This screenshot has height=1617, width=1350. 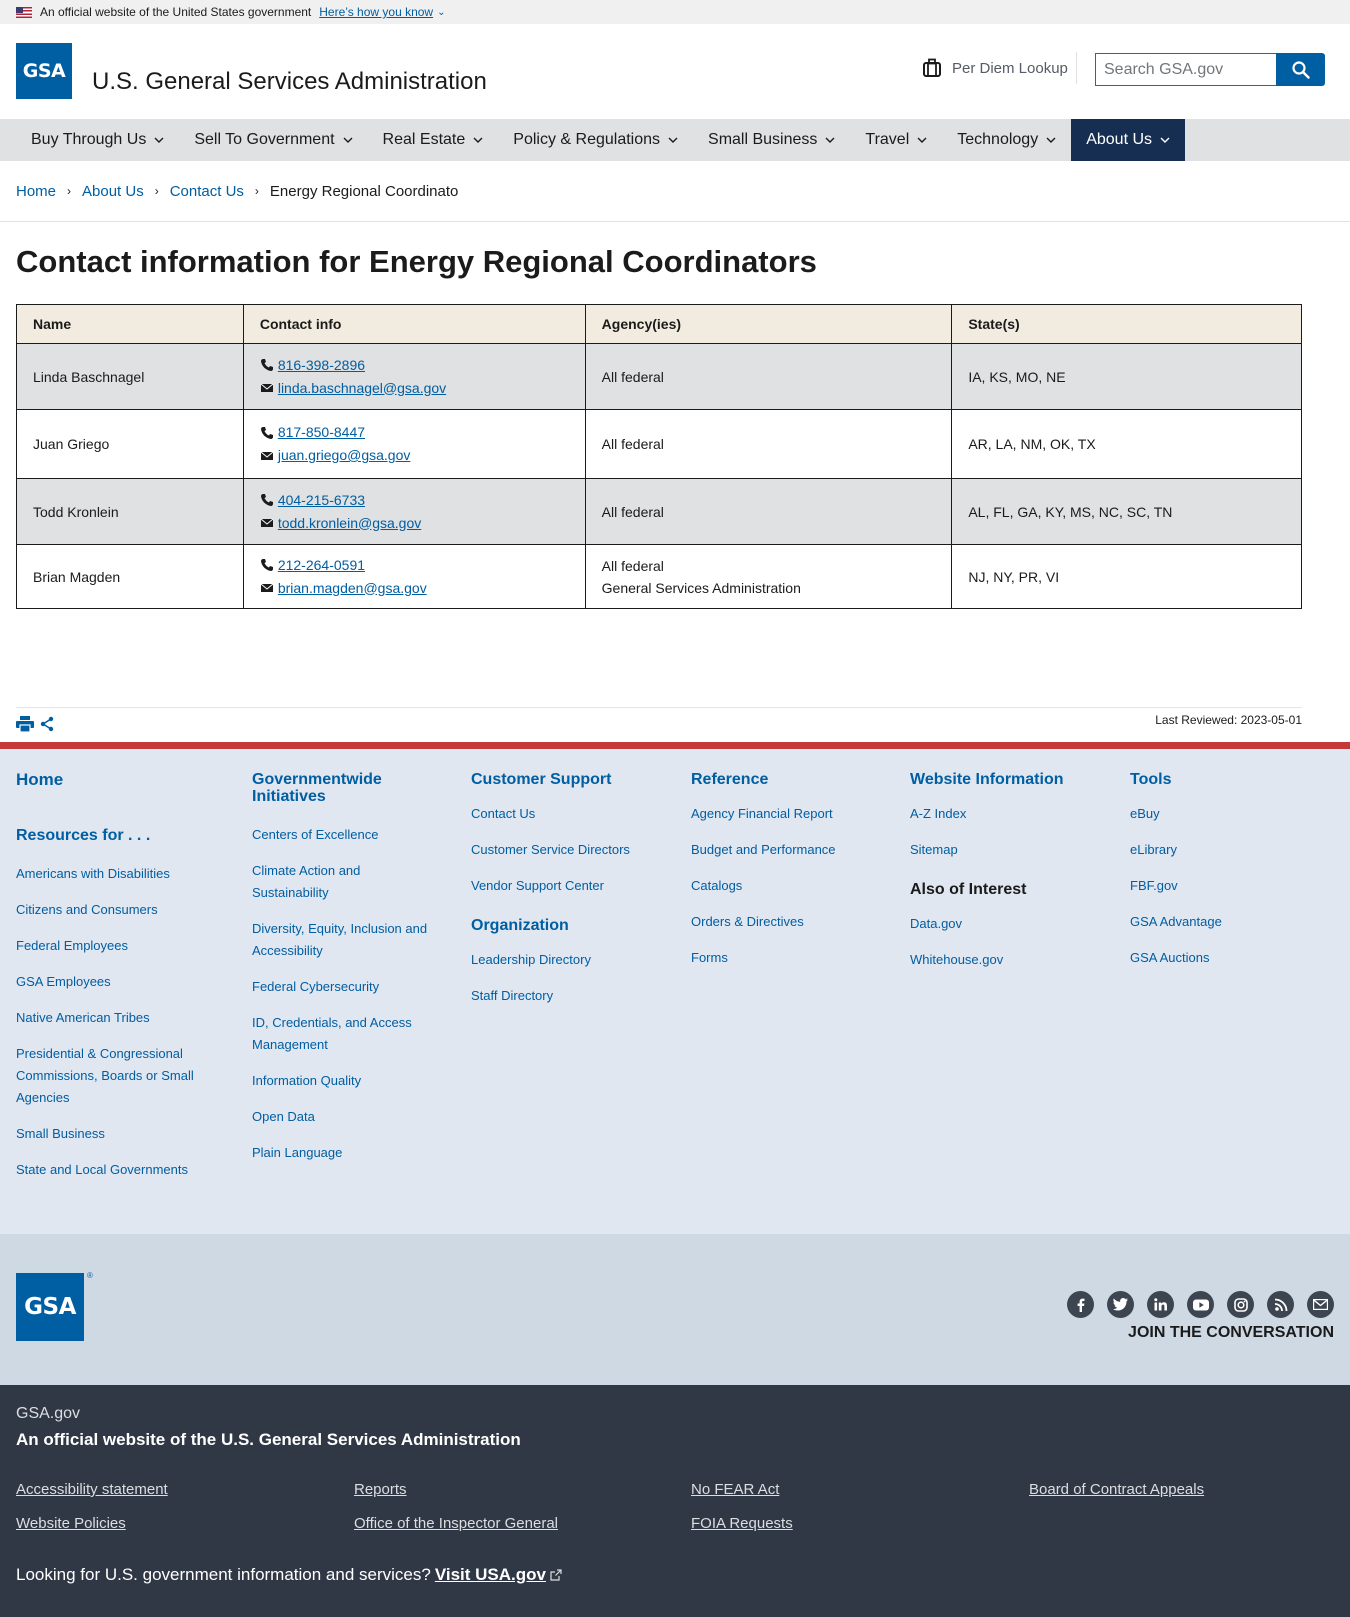 What do you see at coordinates (347, 1153) in the screenshot?
I see `footer-link: Plain Language` at bounding box center [347, 1153].